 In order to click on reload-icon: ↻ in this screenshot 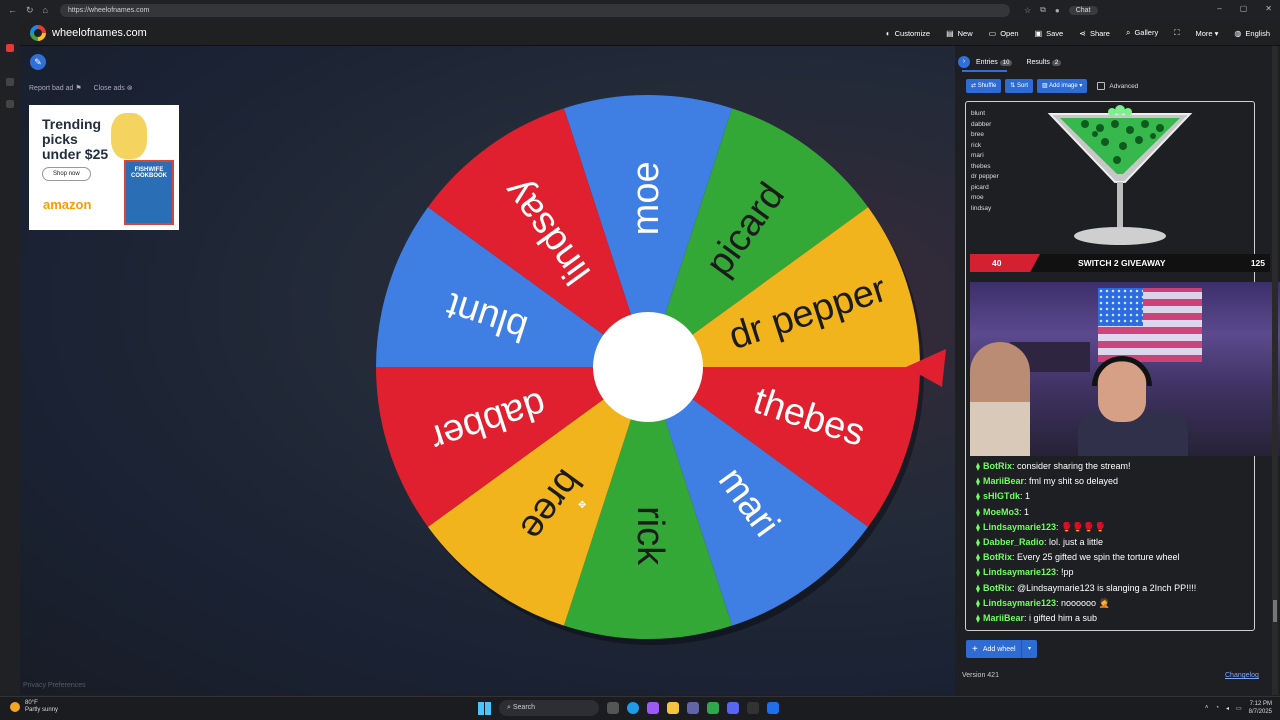, I will do `click(30, 10)`.